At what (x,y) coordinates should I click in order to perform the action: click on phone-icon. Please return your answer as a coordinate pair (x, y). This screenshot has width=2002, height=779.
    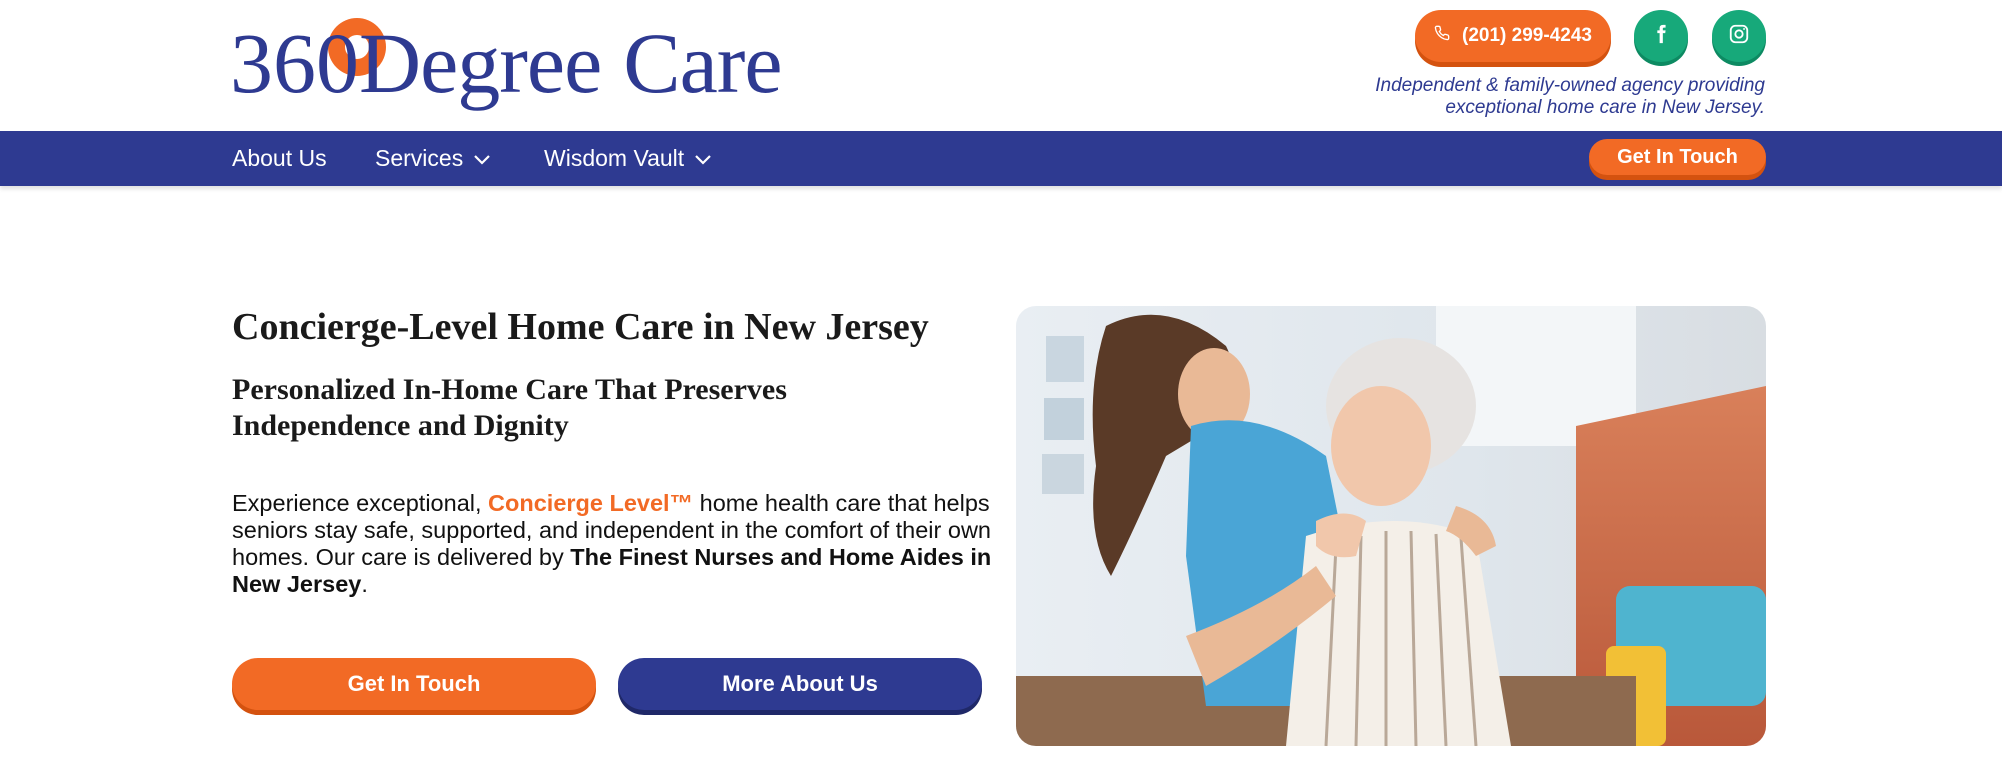
    Looking at the image, I should click on (1442, 36).